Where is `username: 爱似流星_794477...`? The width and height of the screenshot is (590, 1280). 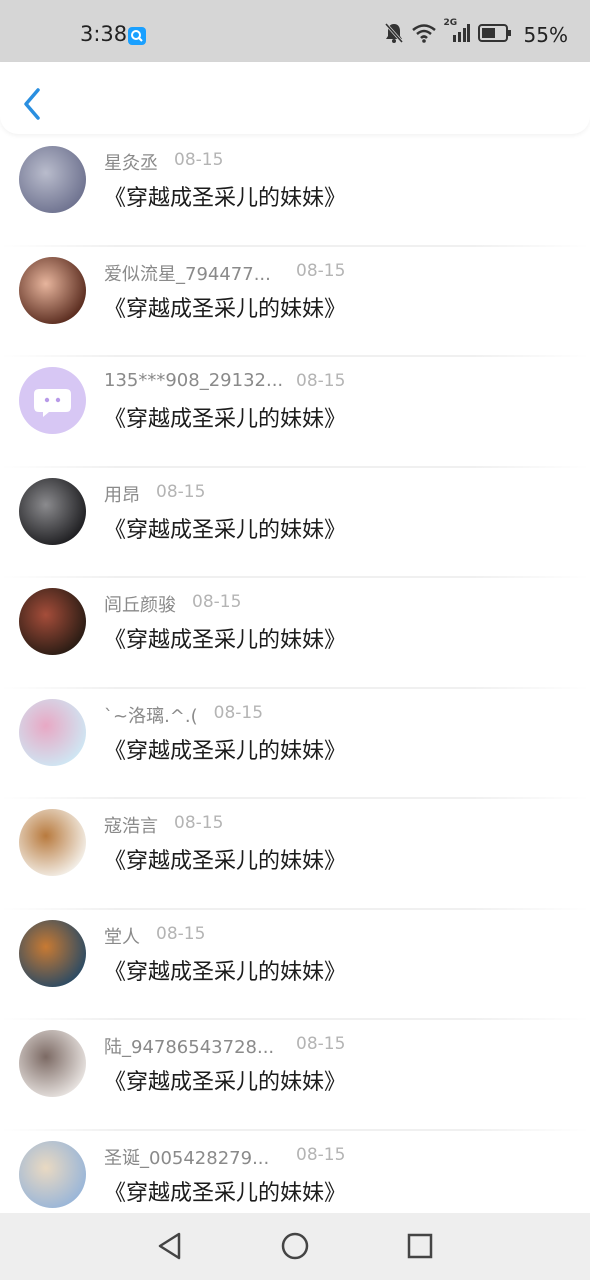 username: 爱似流星_794477... is located at coordinates (187, 273).